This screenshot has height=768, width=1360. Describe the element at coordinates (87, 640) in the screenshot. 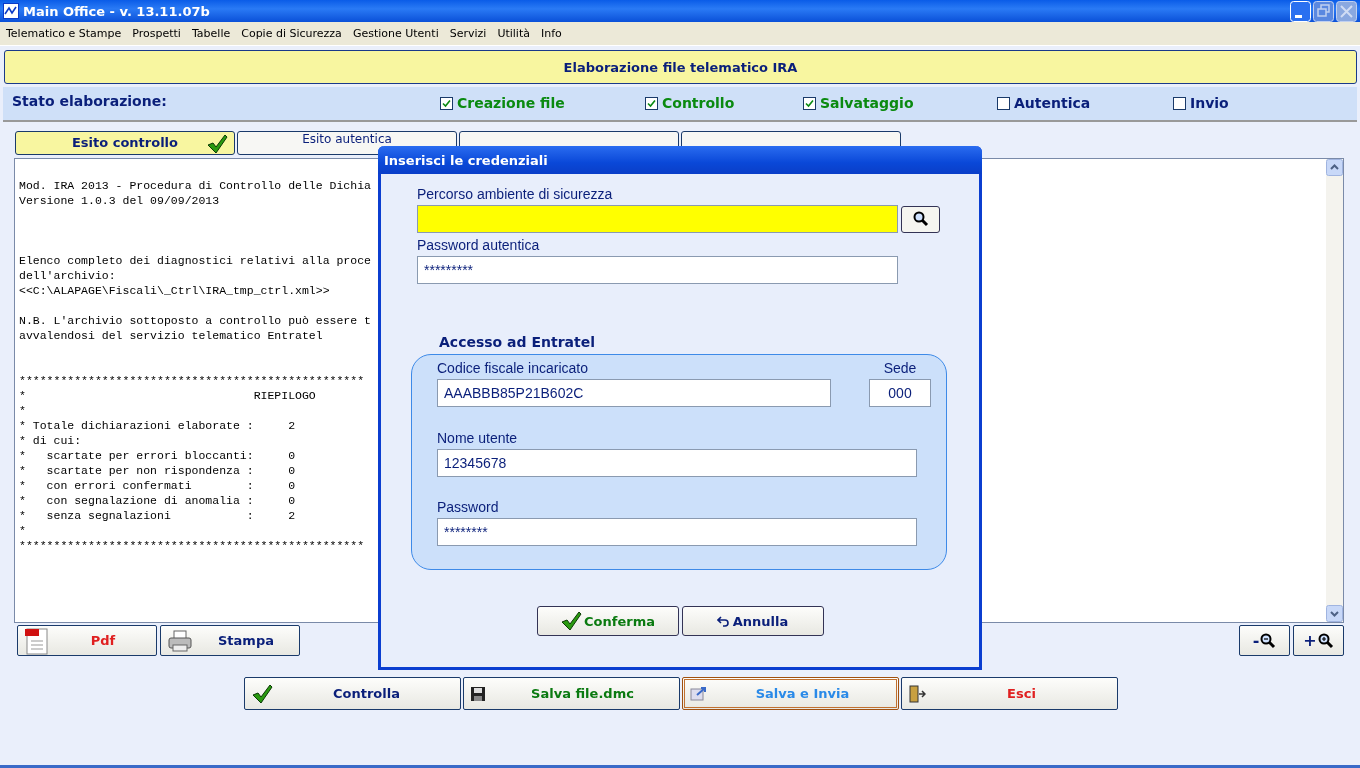

I see `pdf-button: Pdf` at that location.